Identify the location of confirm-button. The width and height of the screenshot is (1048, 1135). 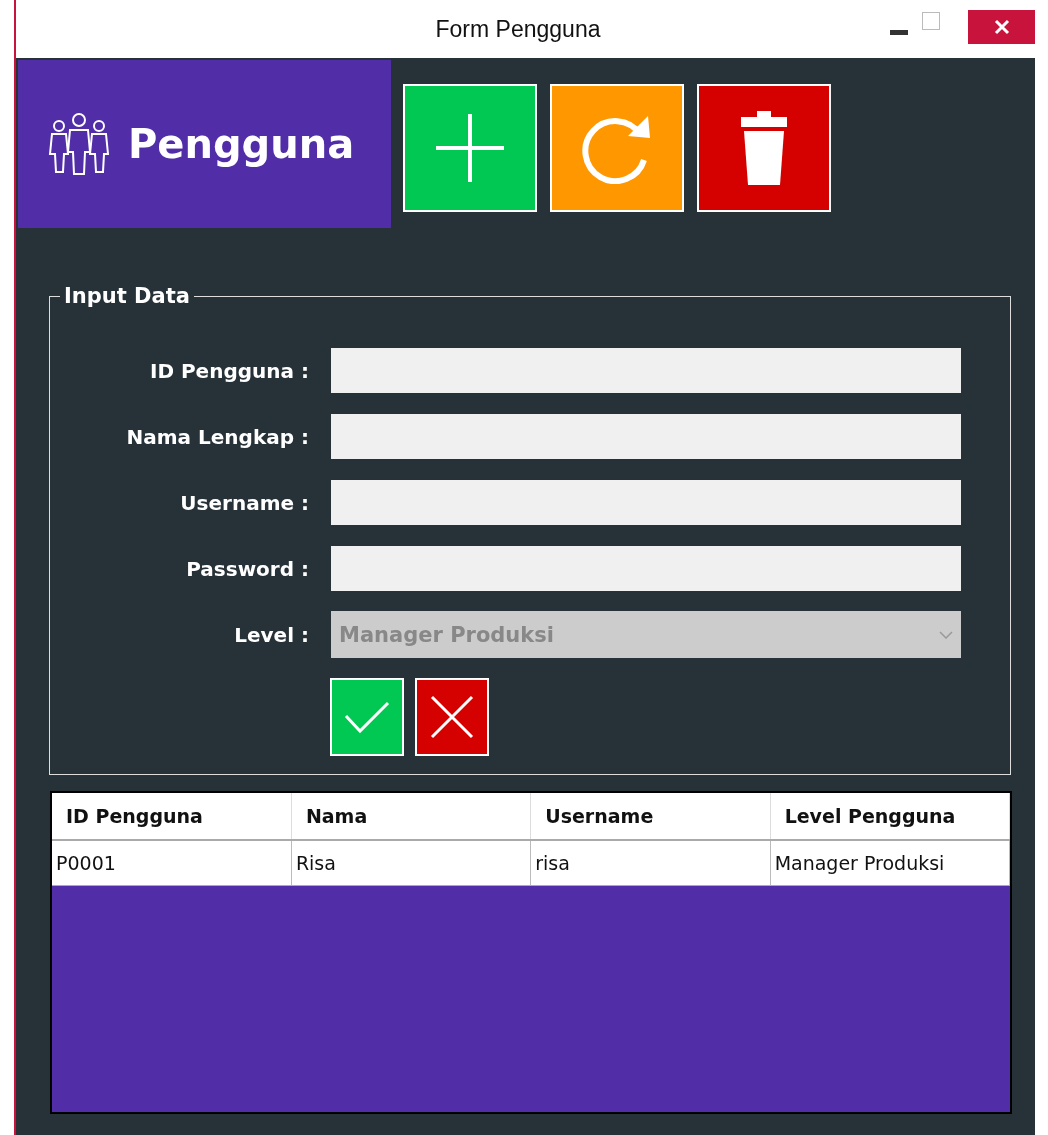
(367, 717).